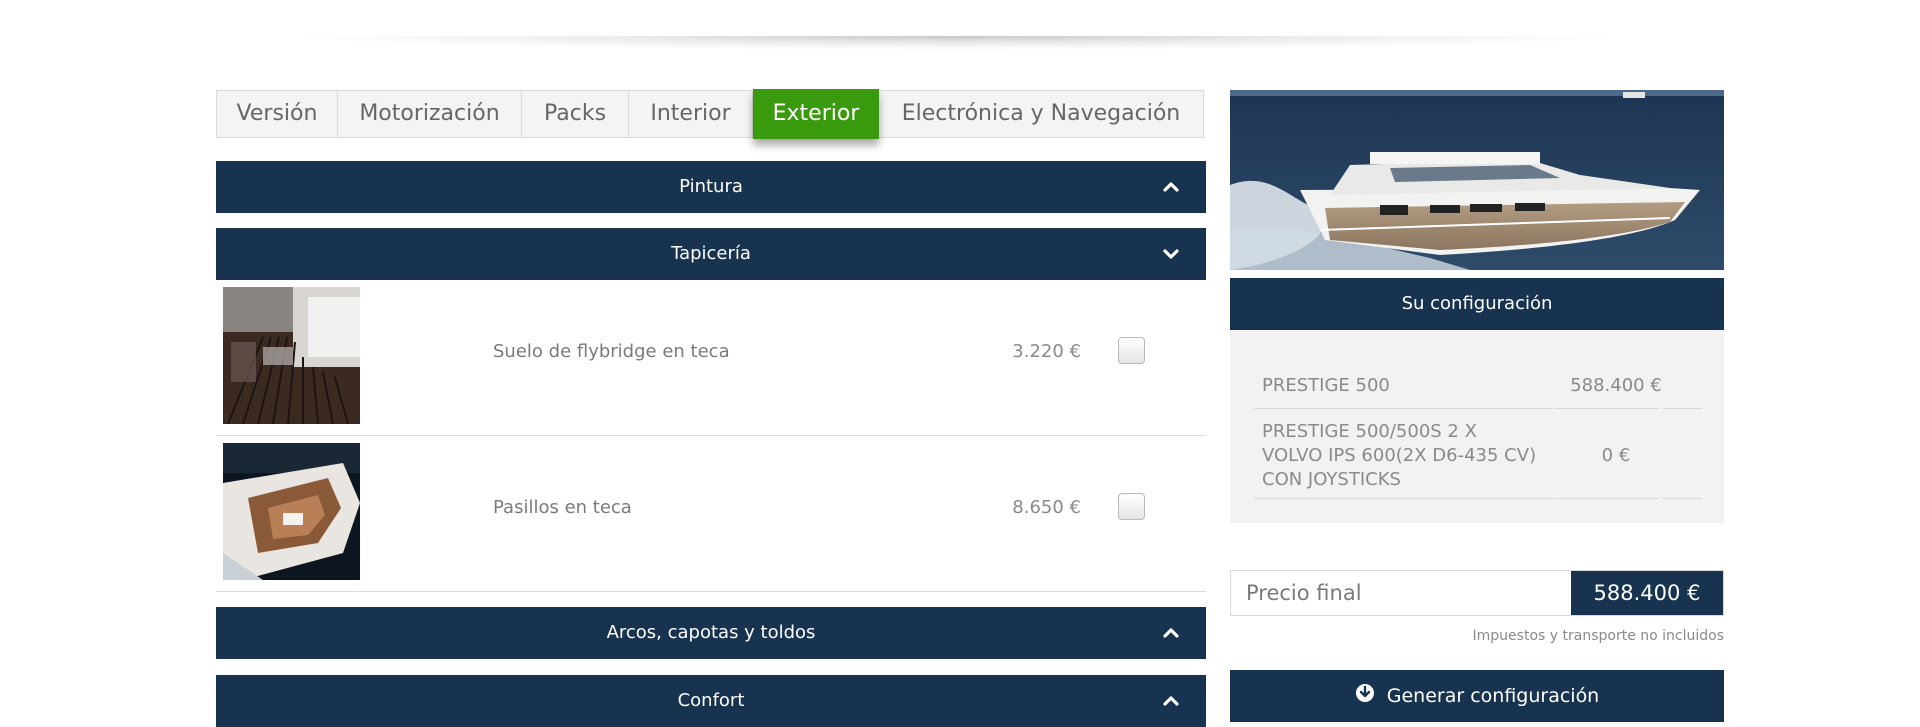 Image resolution: width=1920 pixels, height=727 pixels. I want to click on tab-electronica-navegacion: Electrónica y Navegación, so click(1041, 114).